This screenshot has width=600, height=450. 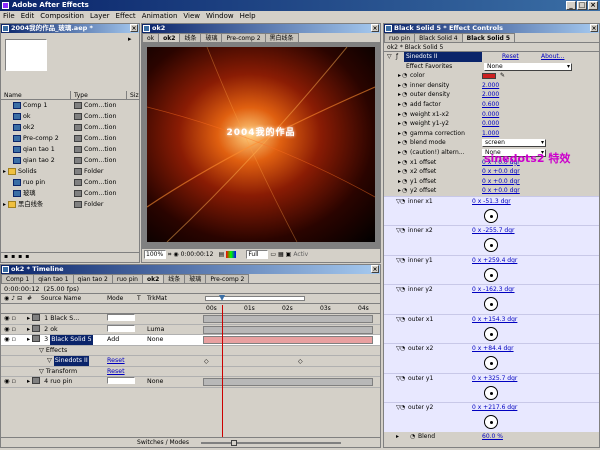 What do you see at coordinates (169, 37) in the screenshot?
I see `comp-tab: ok2` at bounding box center [169, 37].